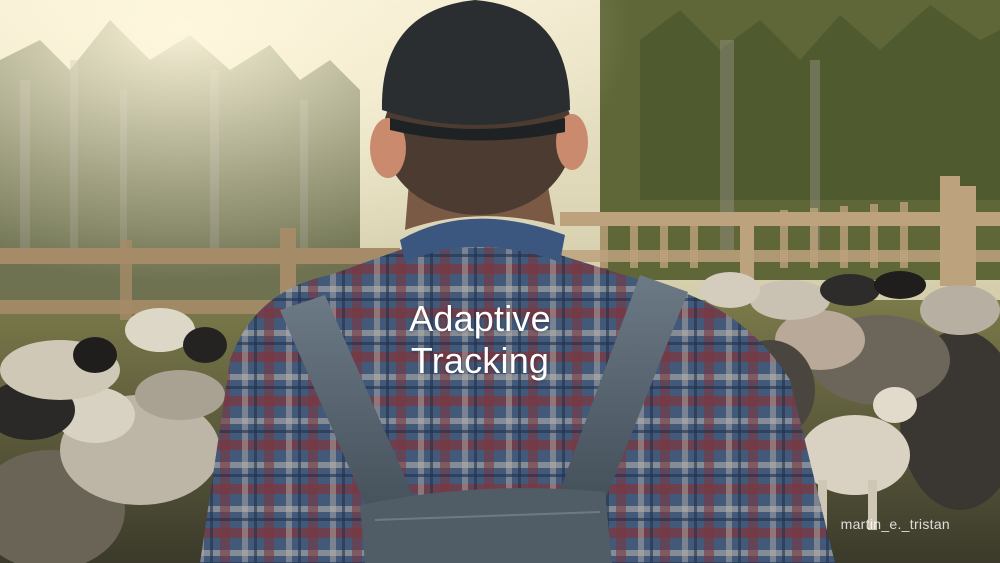  What do you see at coordinates (895, 524) in the screenshot?
I see `photographer-watermark: martin_e._tristan` at bounding box center [895, 524].